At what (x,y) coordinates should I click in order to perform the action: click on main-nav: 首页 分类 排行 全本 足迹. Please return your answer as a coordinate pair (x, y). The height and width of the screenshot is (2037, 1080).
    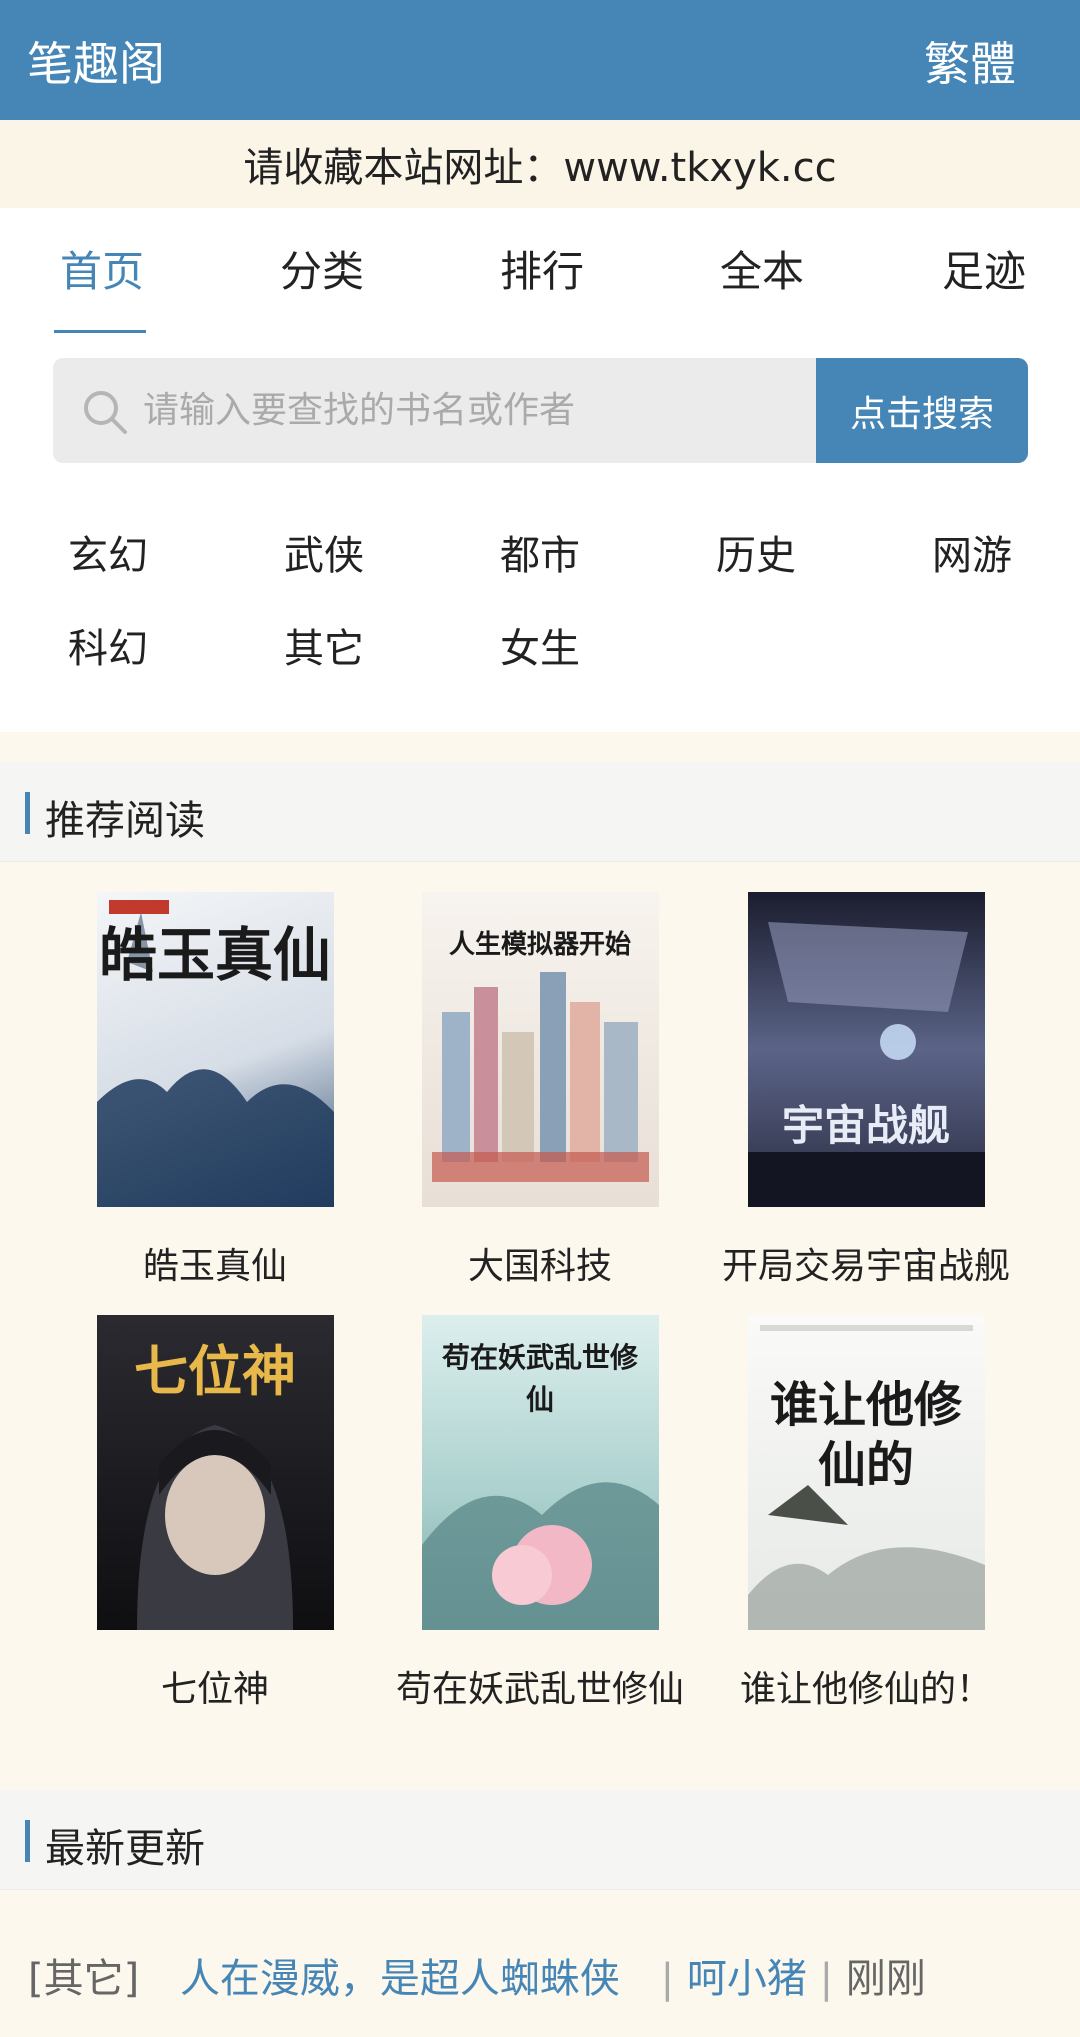
    Looking at the image, I should click on (540, 285).